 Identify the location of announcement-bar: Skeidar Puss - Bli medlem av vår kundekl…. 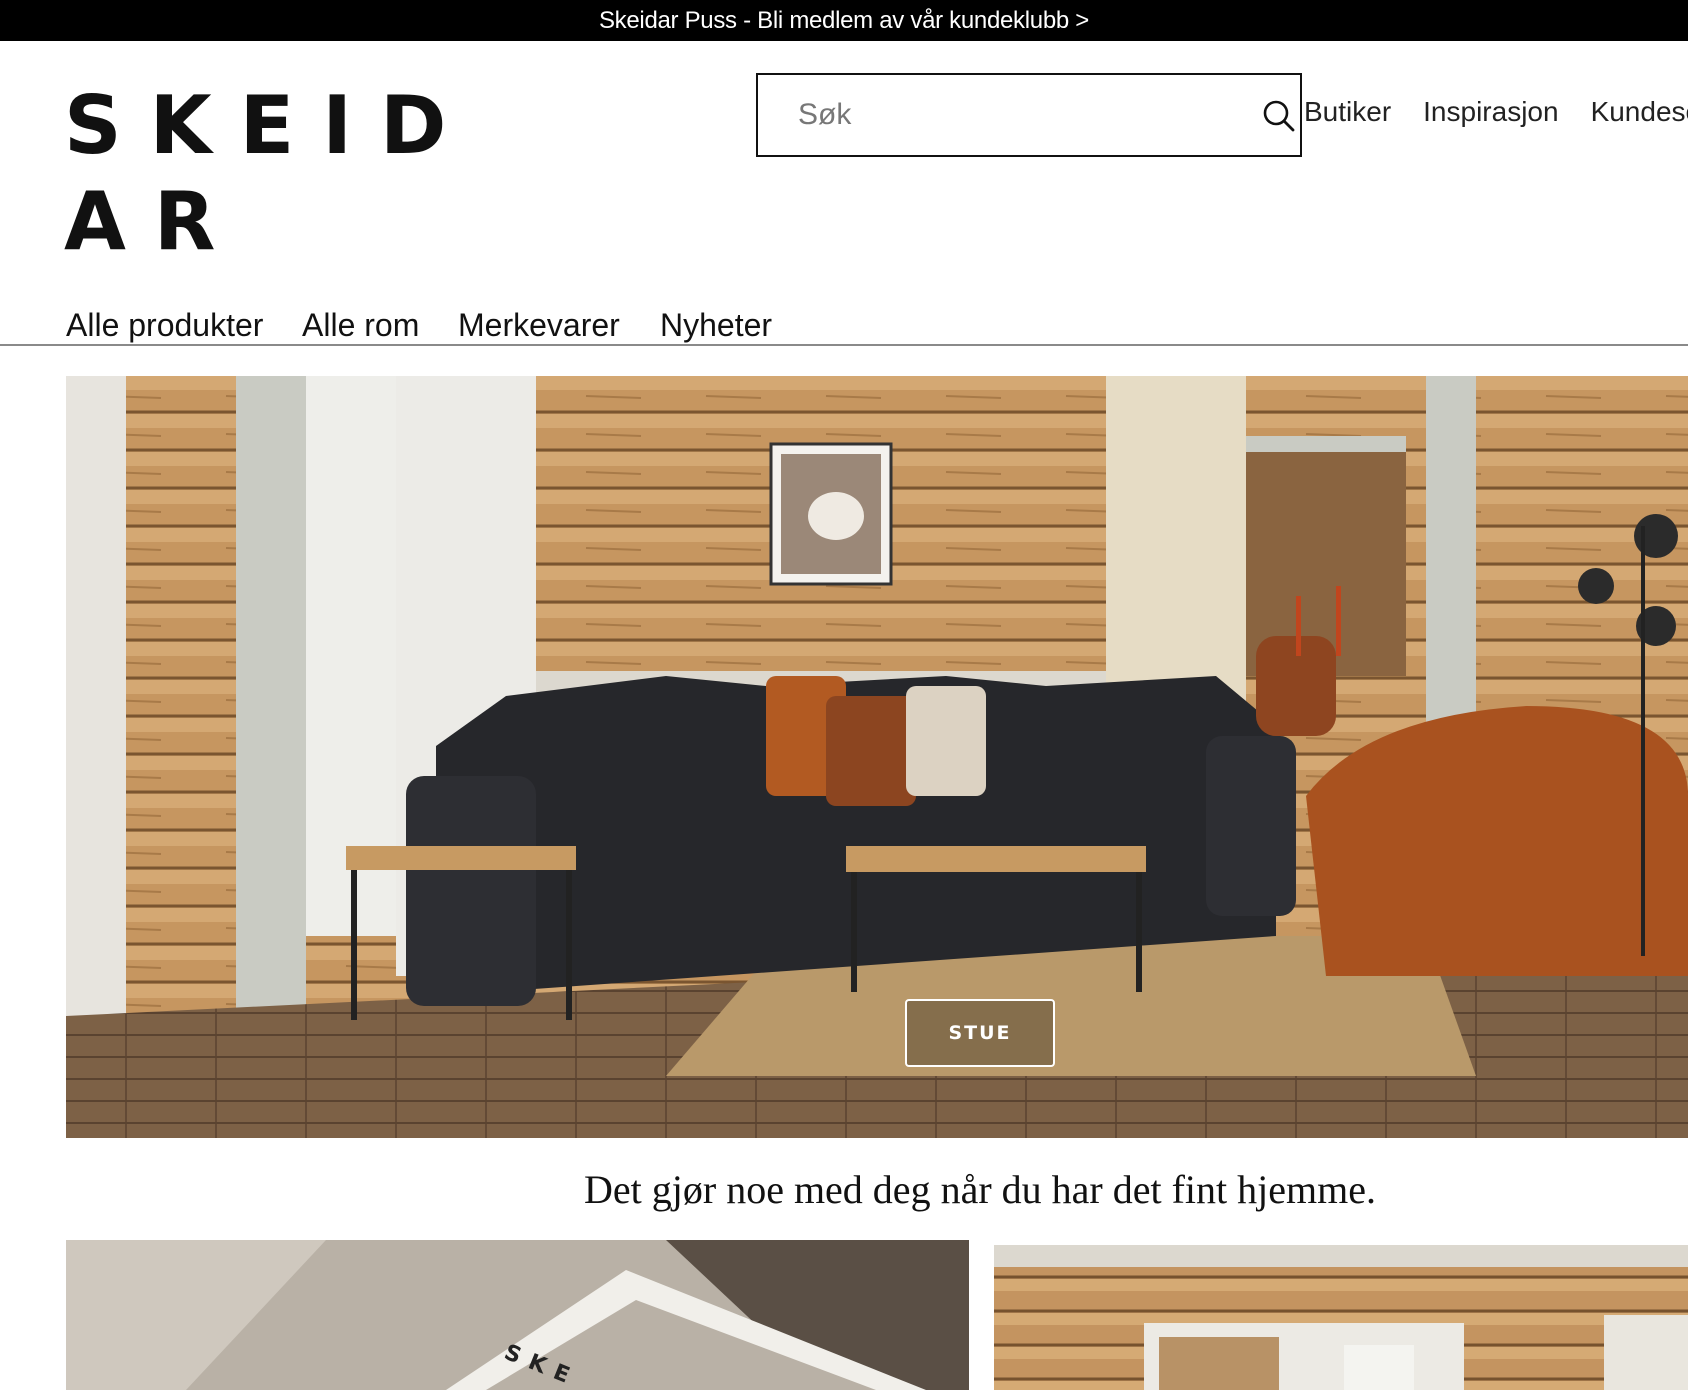
(844, 20).